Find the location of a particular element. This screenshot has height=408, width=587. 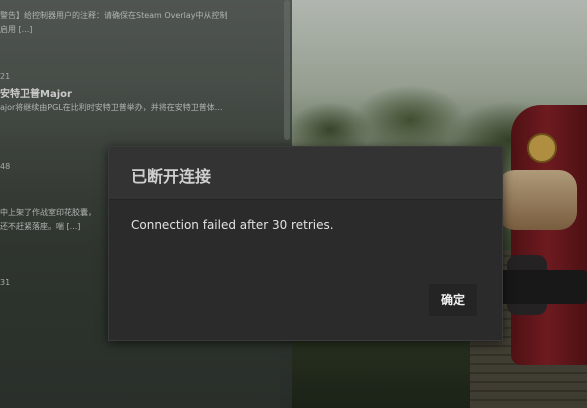

dialog-message: Connection failed after 30 retries. is located at coordinates (232, 225).